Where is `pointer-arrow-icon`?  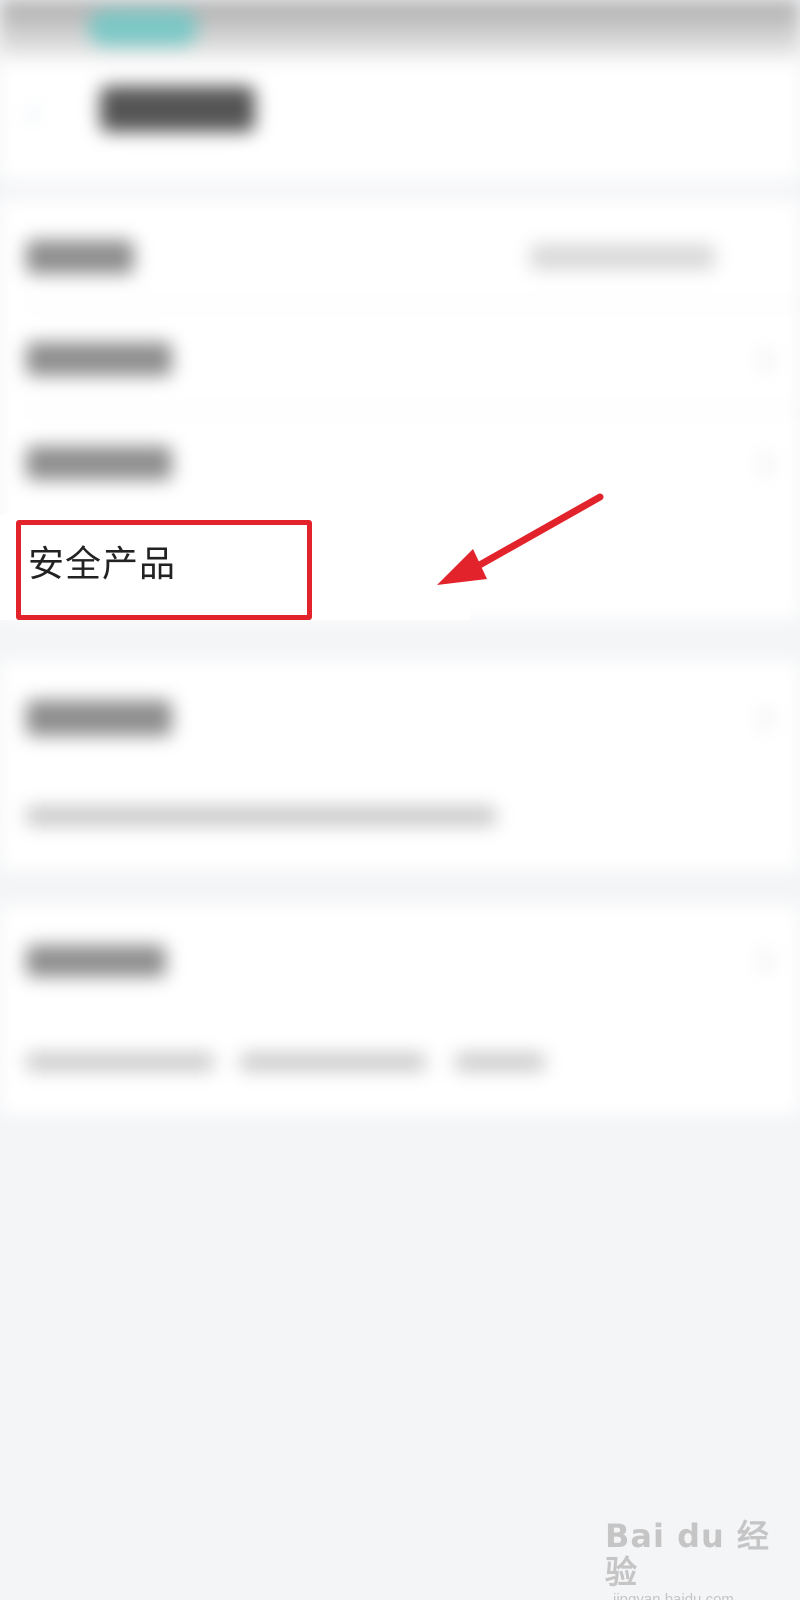 pointer-arrow-icon is located at coordinates (520, 539).